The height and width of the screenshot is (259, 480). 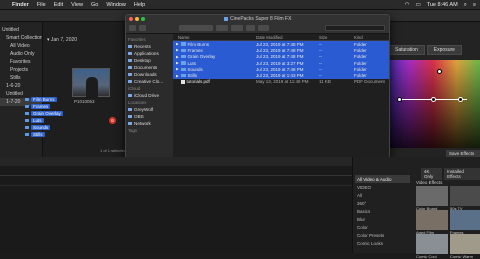 I want to click on file-row: ▶ Stills Jul 23, 2019 at 1:43 PM -- Folder, so click(x=281, y=75).